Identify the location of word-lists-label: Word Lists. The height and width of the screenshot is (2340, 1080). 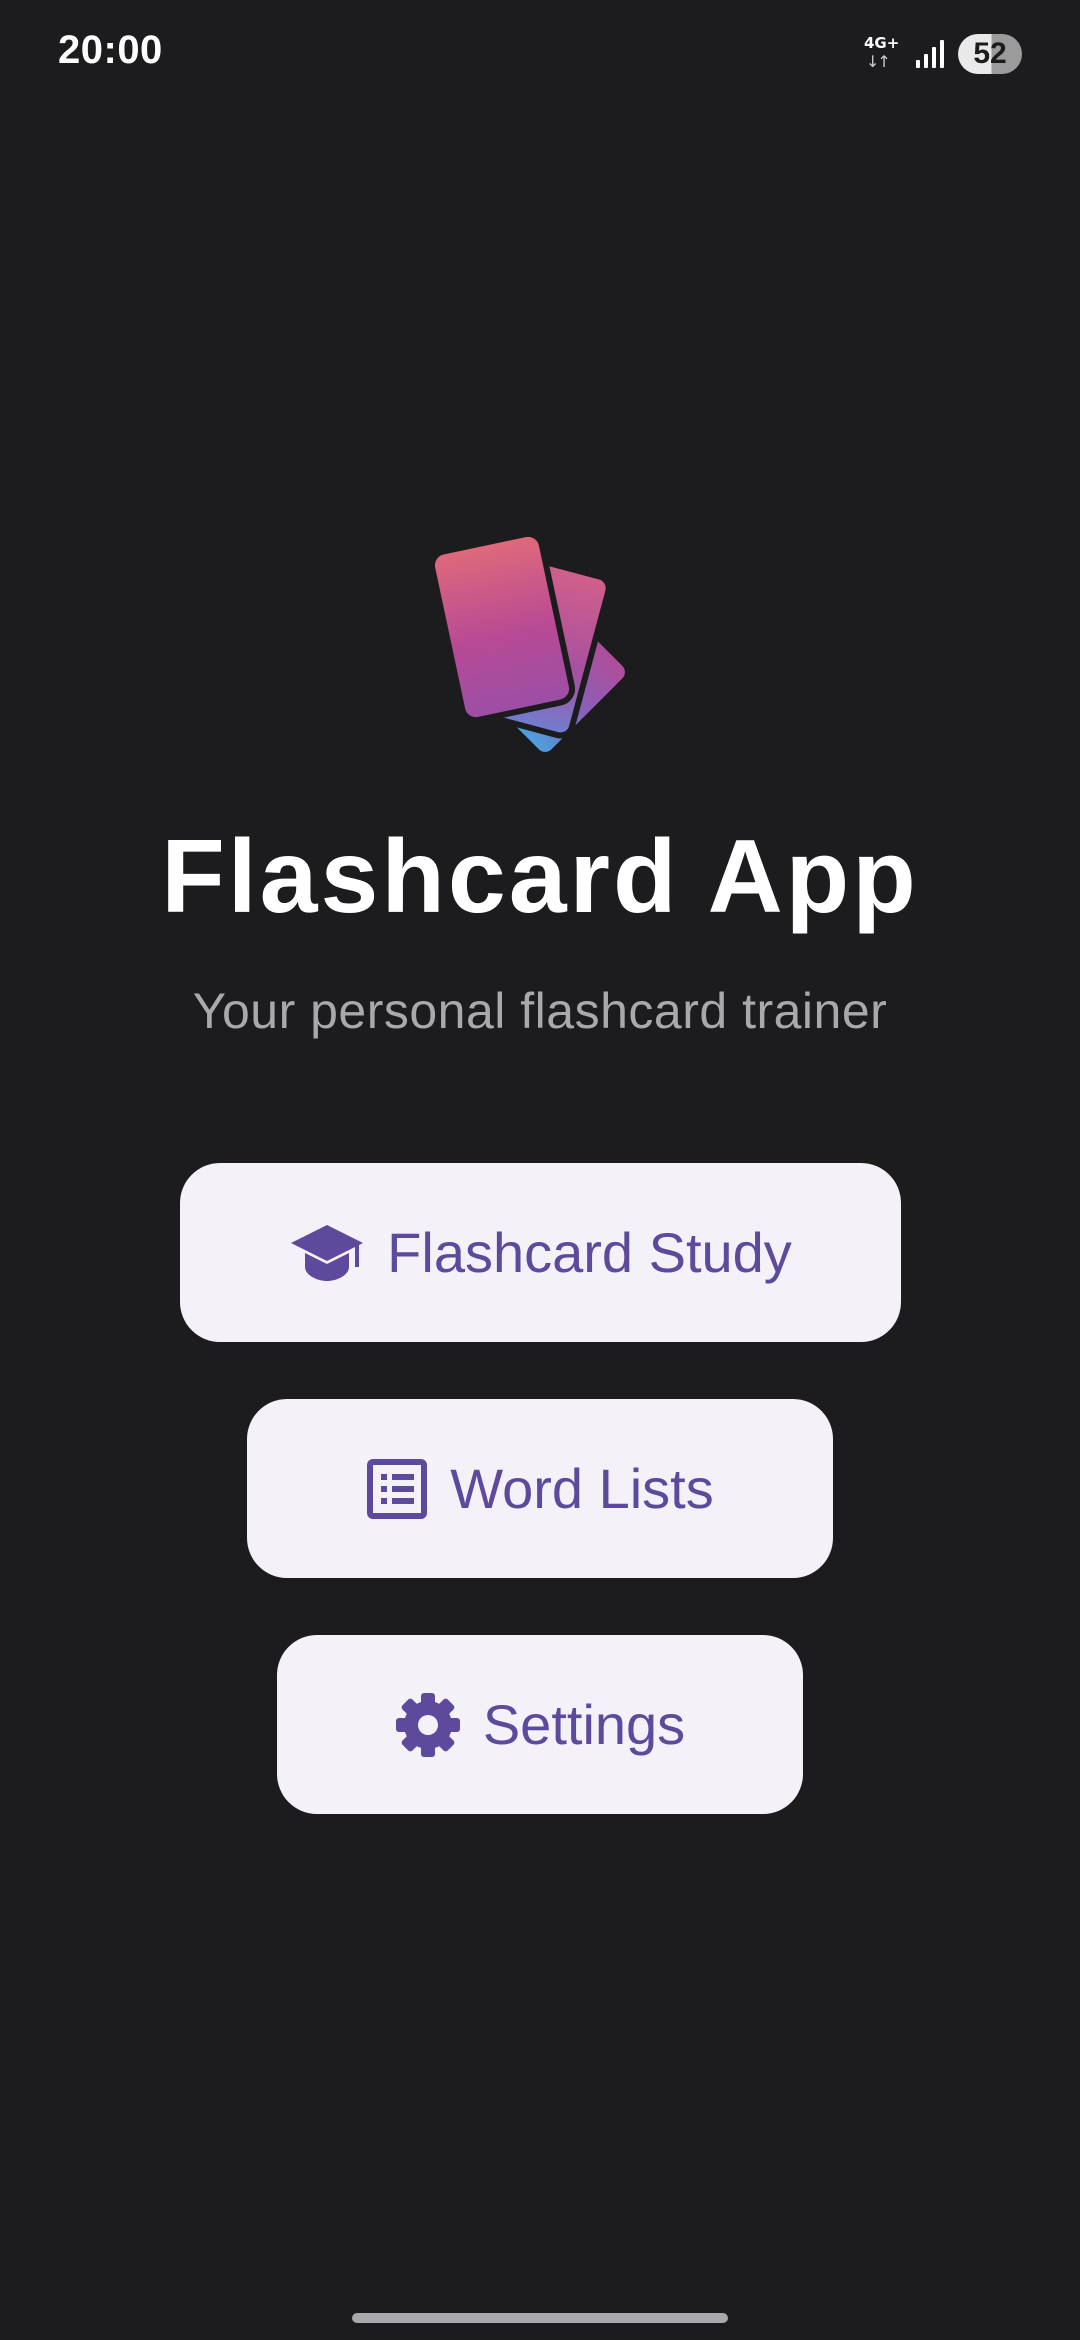
(582, 1488).